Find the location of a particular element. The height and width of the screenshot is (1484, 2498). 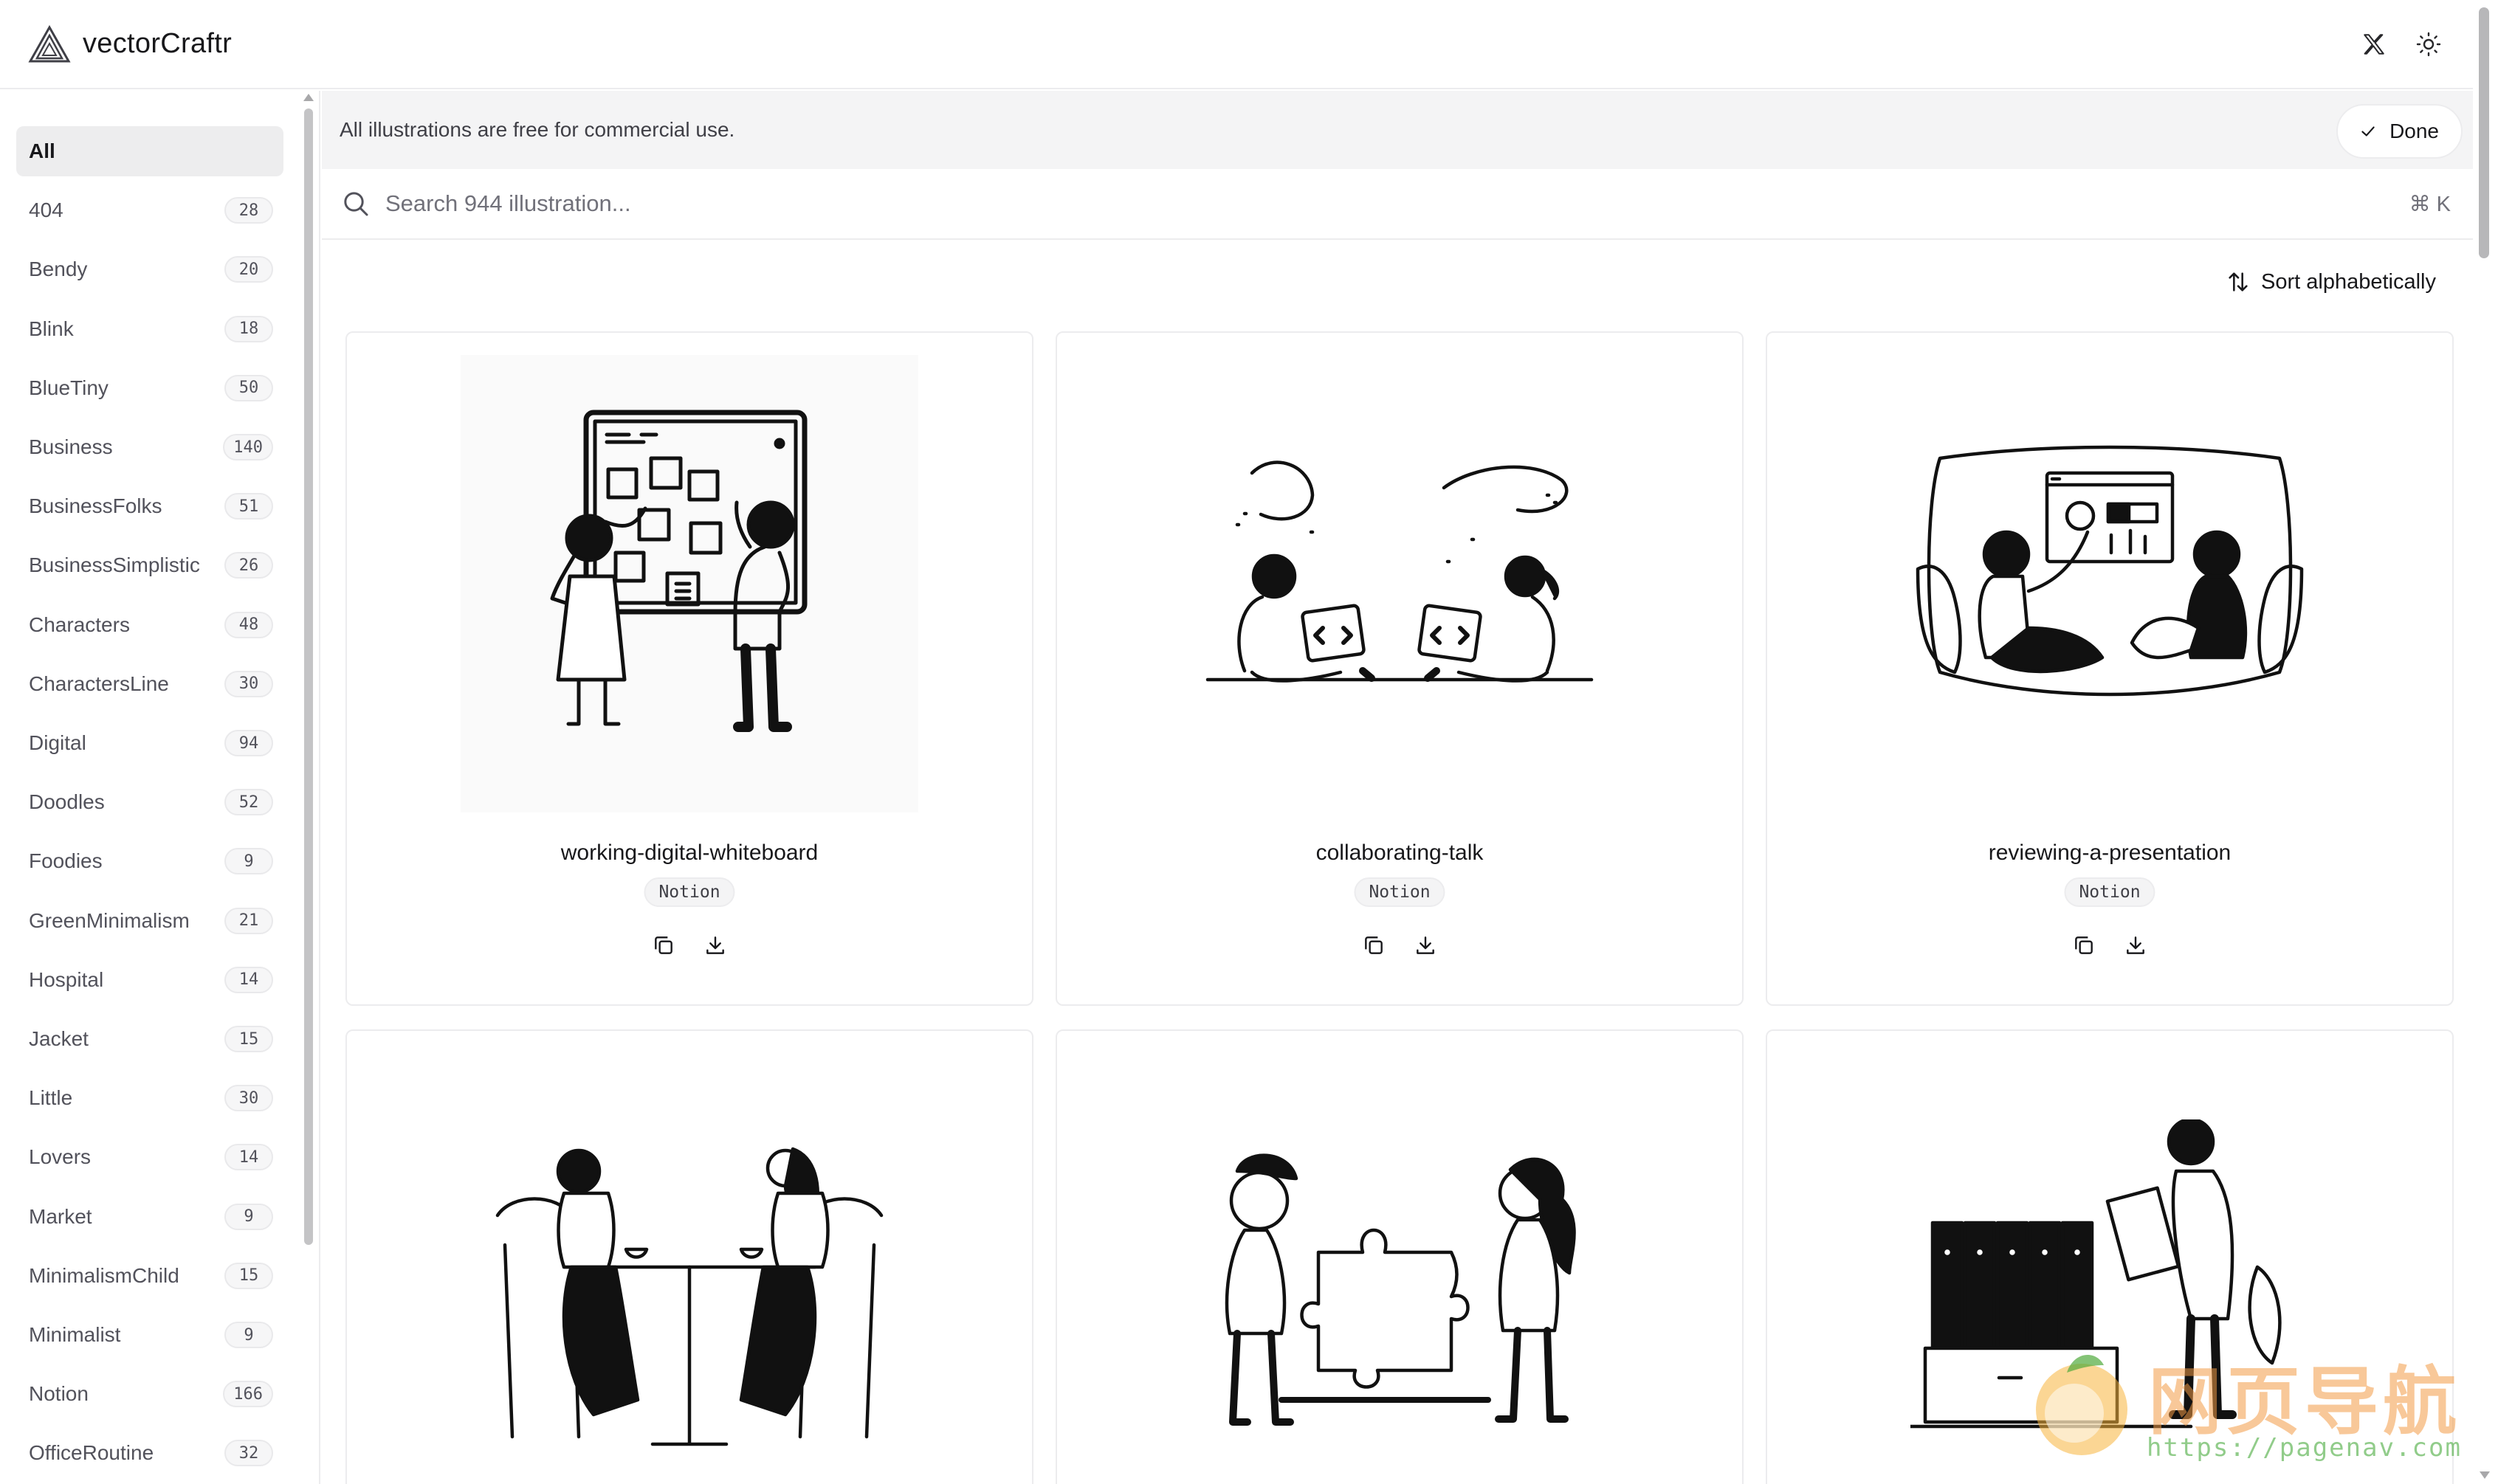

sidebar-item-businessfolks: BusinessFolks 51 is located at coordinates (149, 506).